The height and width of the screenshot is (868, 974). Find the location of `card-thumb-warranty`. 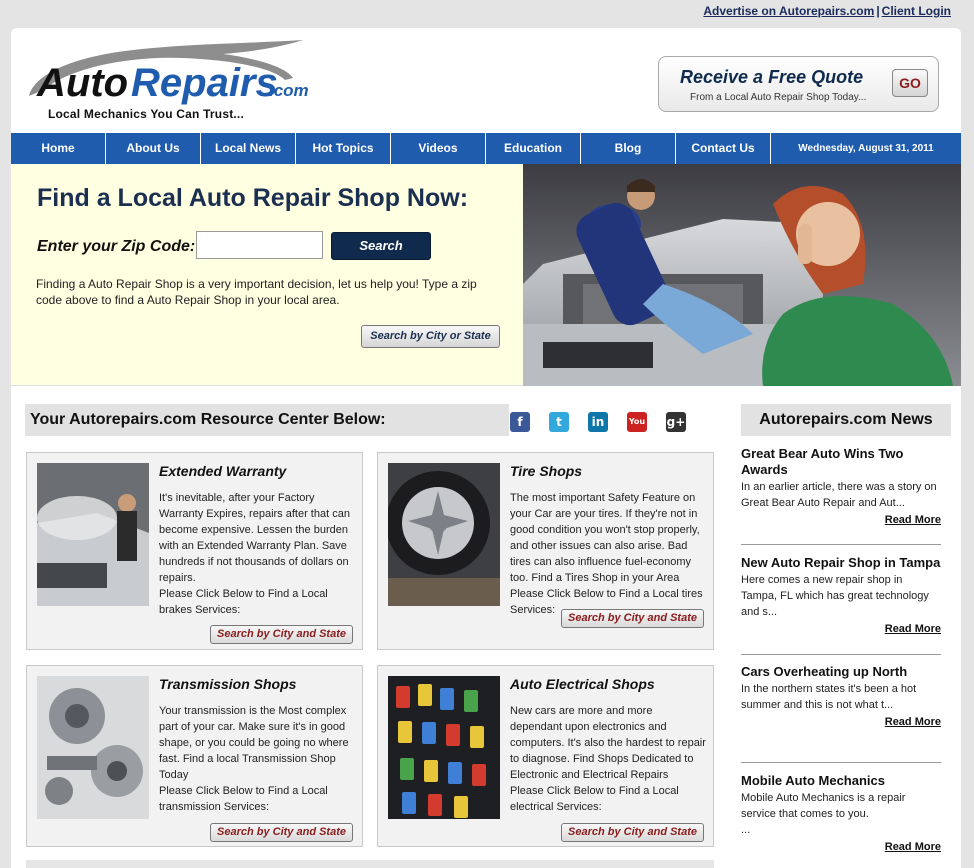

card-thumb-warranty is located at coordinates (93, 534).